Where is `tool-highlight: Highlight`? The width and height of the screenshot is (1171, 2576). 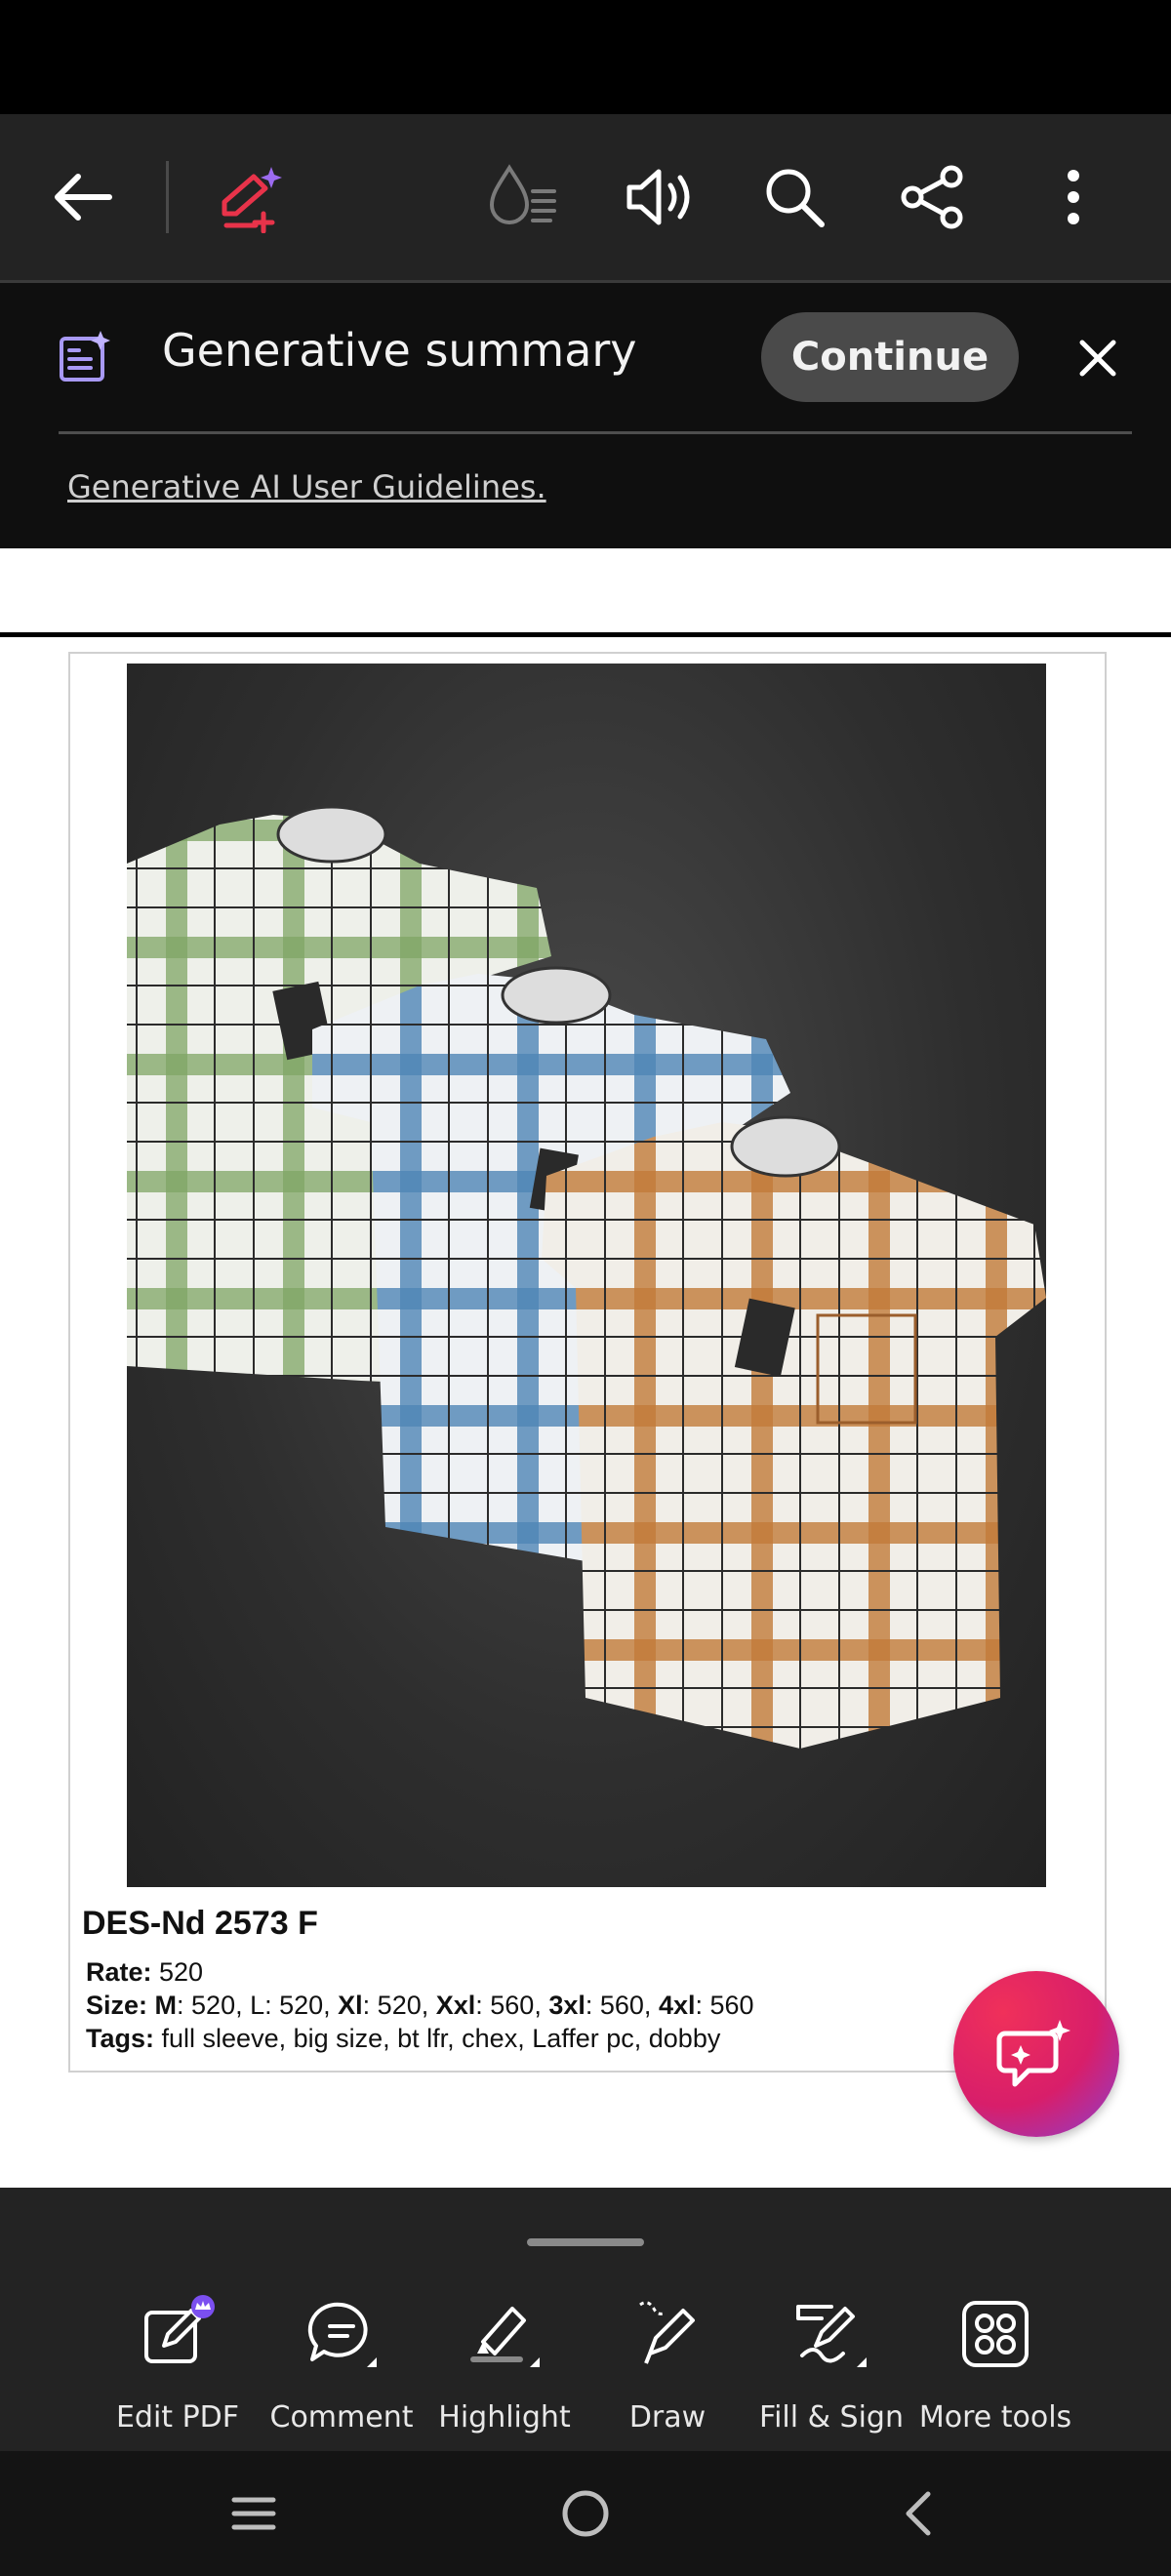 tool-highlight: Highlight is located at coordinates (504, 2368).